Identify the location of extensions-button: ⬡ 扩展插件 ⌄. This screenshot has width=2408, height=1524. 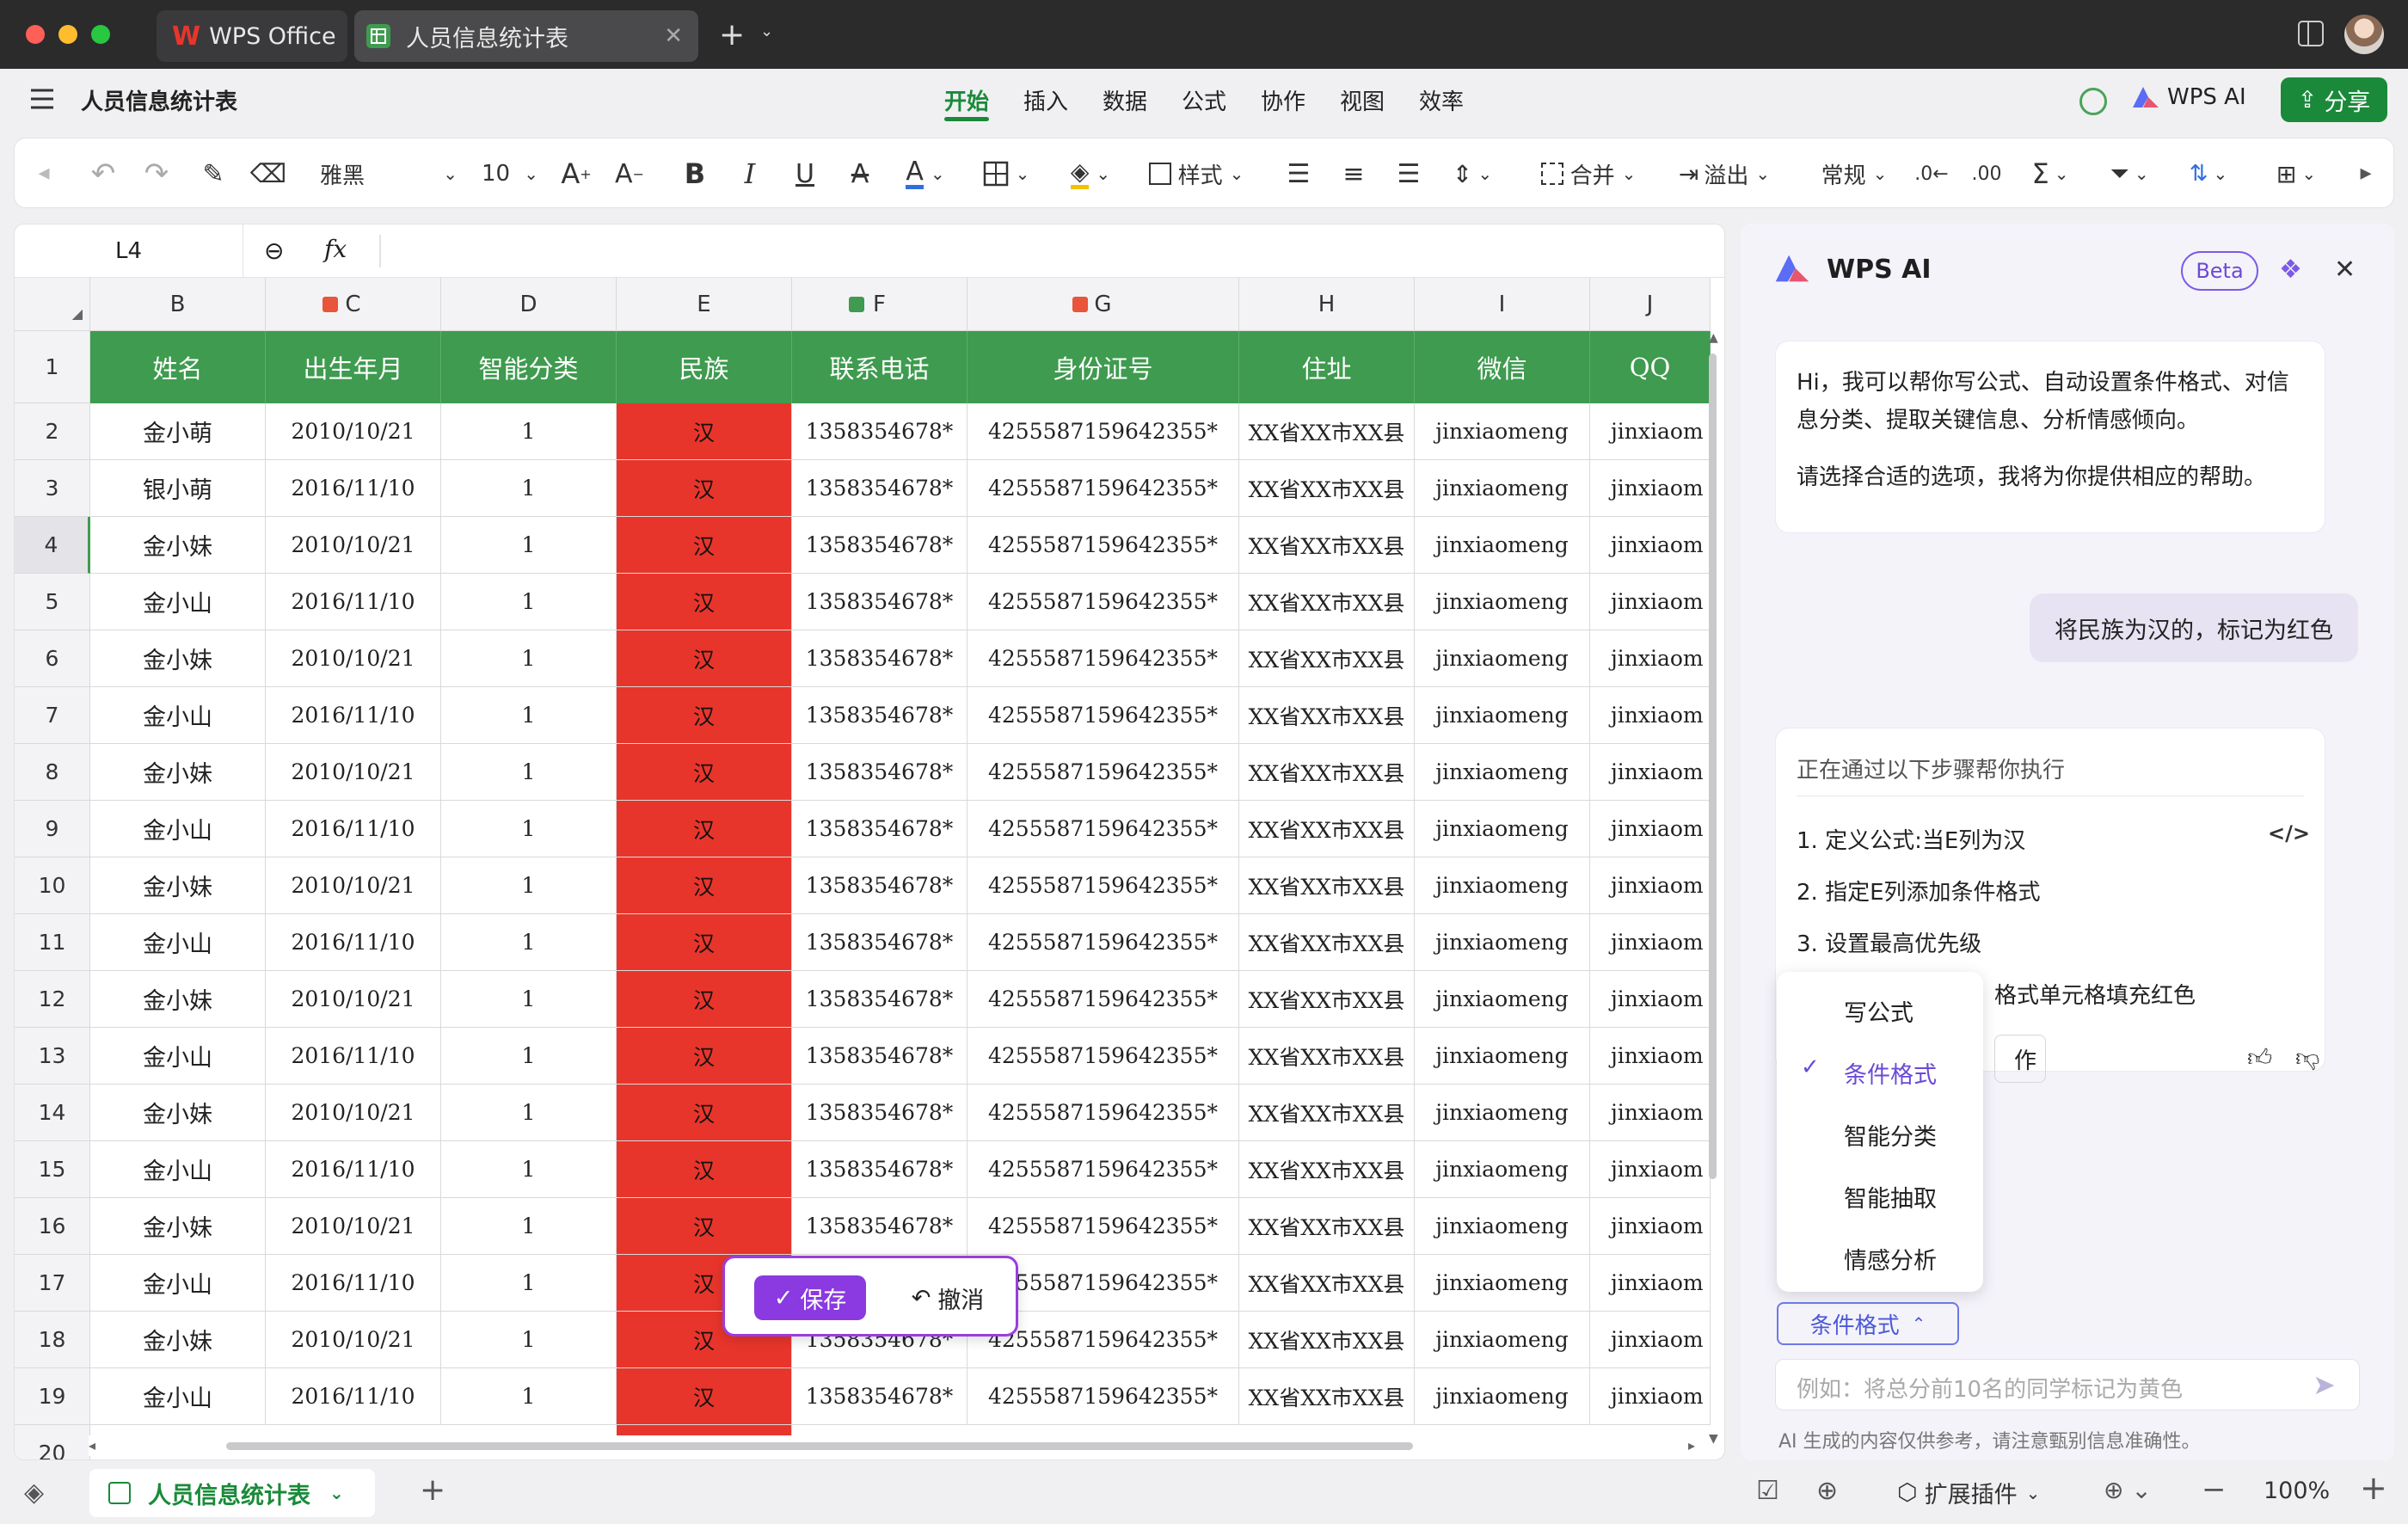
(1968, 1492).